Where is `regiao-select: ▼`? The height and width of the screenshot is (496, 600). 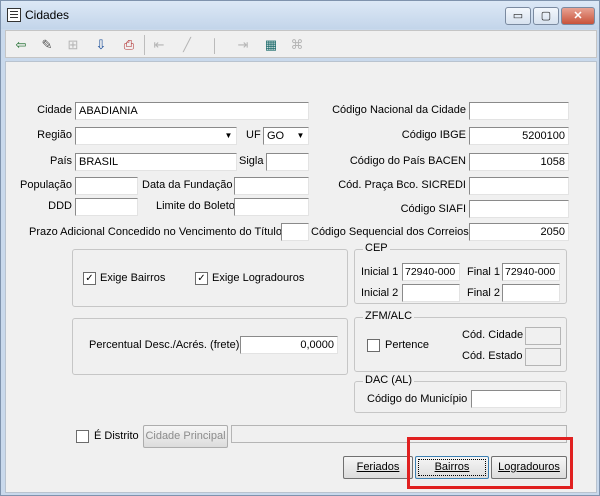 regiao-select: ▼ is located at coordinates (156, 136).